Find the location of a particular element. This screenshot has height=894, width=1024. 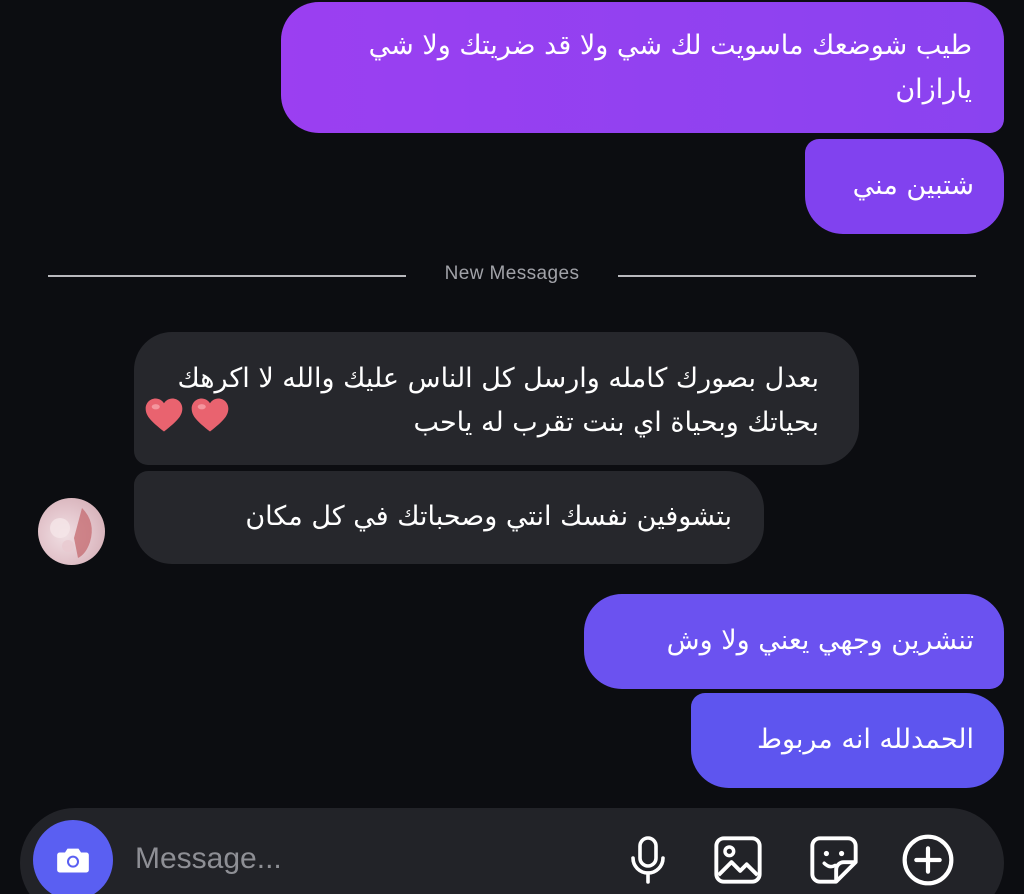

sticker-icon is located at coordinates (834, 860).